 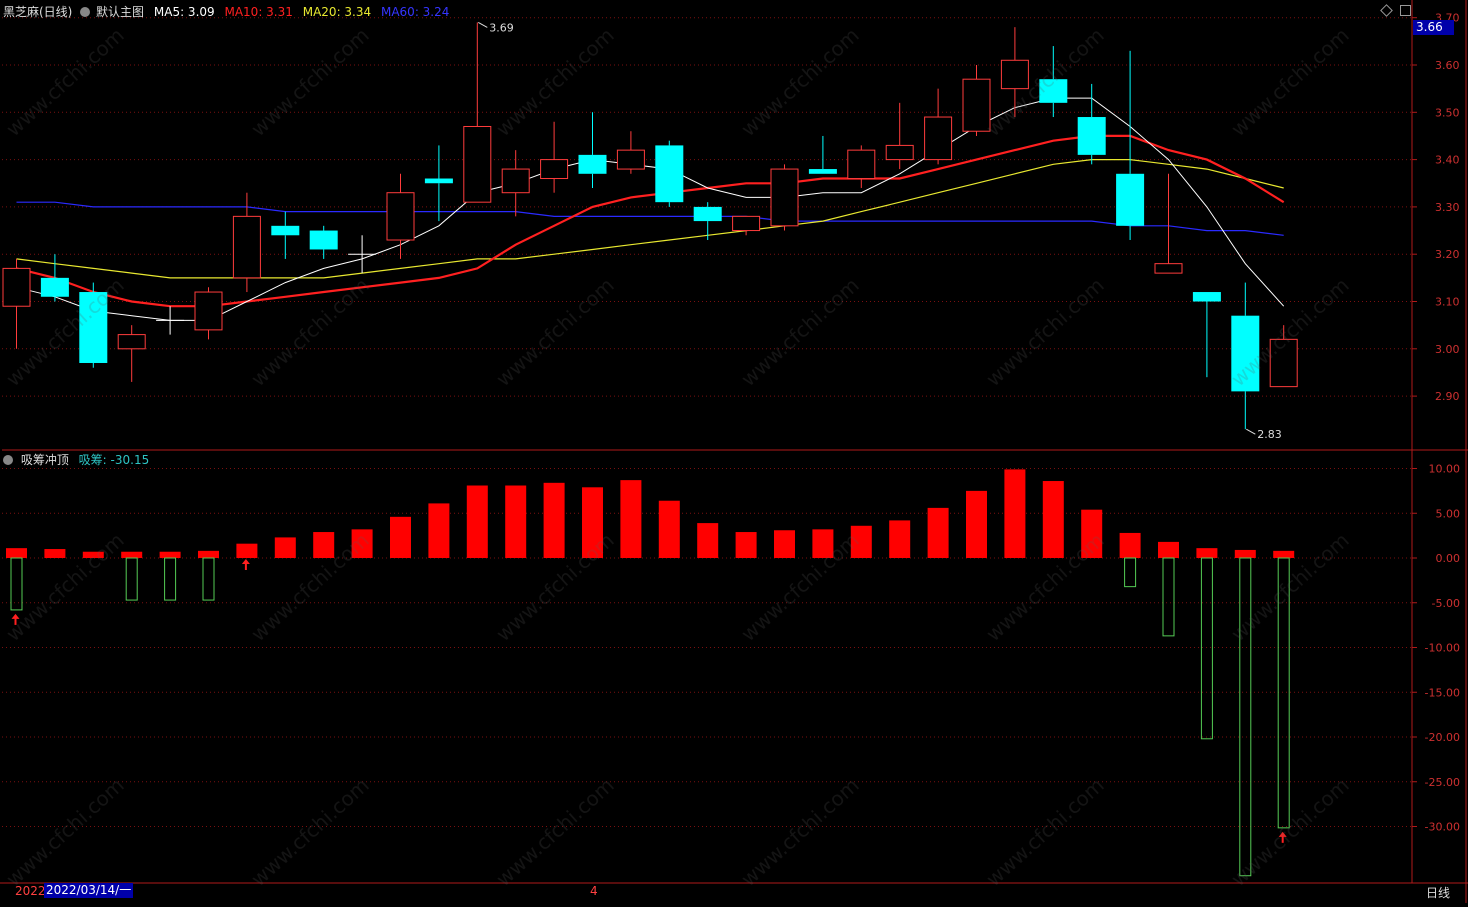 What do you see at coordinates (1448, 558) in the screenshot?
I see `indicator-tick-label: 0.00` at bounding box center [1448, 558].